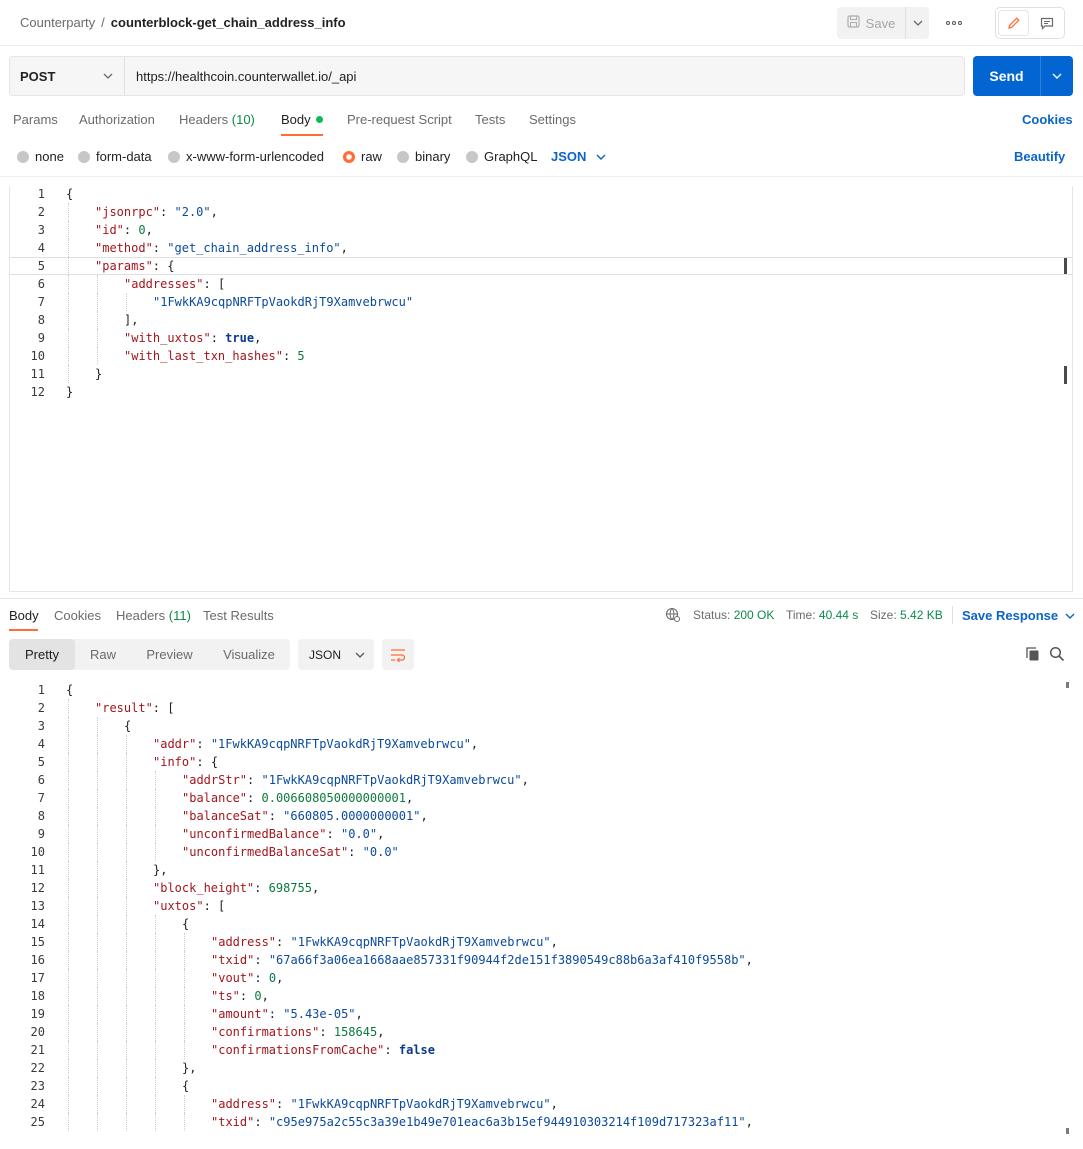 The width and height of the screenshot is (1083, 1149). Describe the element at coordinates (1057, 655) in the screenshot. I see `search-icon` at that location.